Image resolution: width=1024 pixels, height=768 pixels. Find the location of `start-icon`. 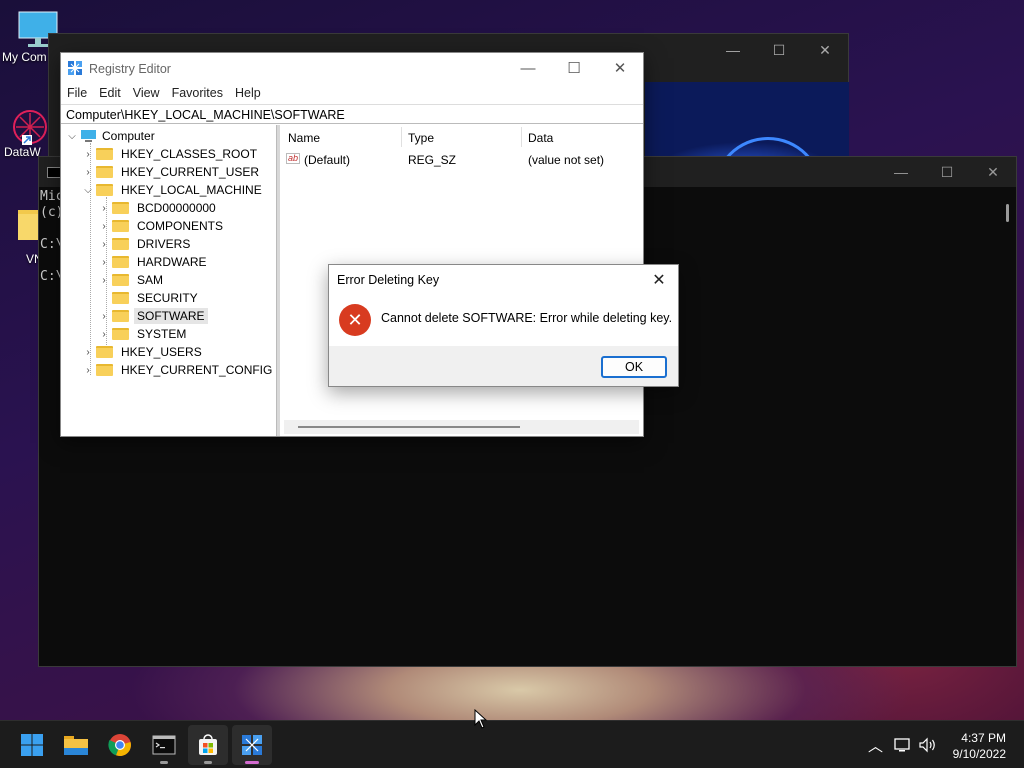

start-icon is located at coordinates (32, 745).